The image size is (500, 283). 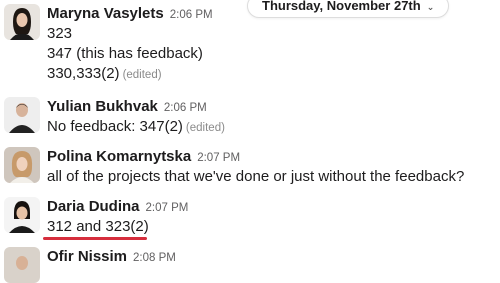 I want to click on sender-name: Ofir Nissim, so click(x=87, y=256).